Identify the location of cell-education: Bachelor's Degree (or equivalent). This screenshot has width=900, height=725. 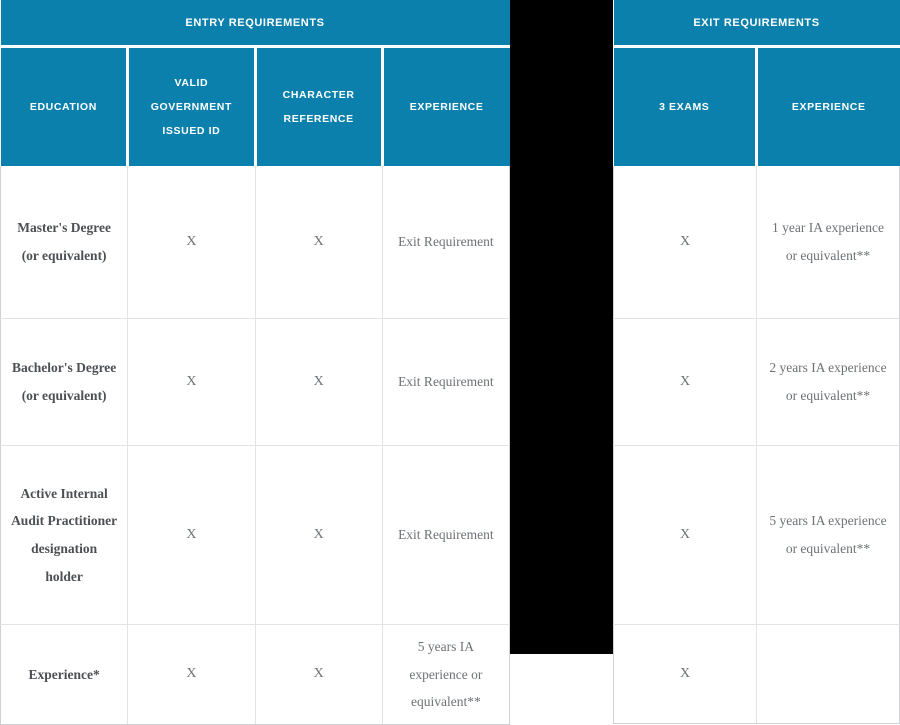
(64, 382).